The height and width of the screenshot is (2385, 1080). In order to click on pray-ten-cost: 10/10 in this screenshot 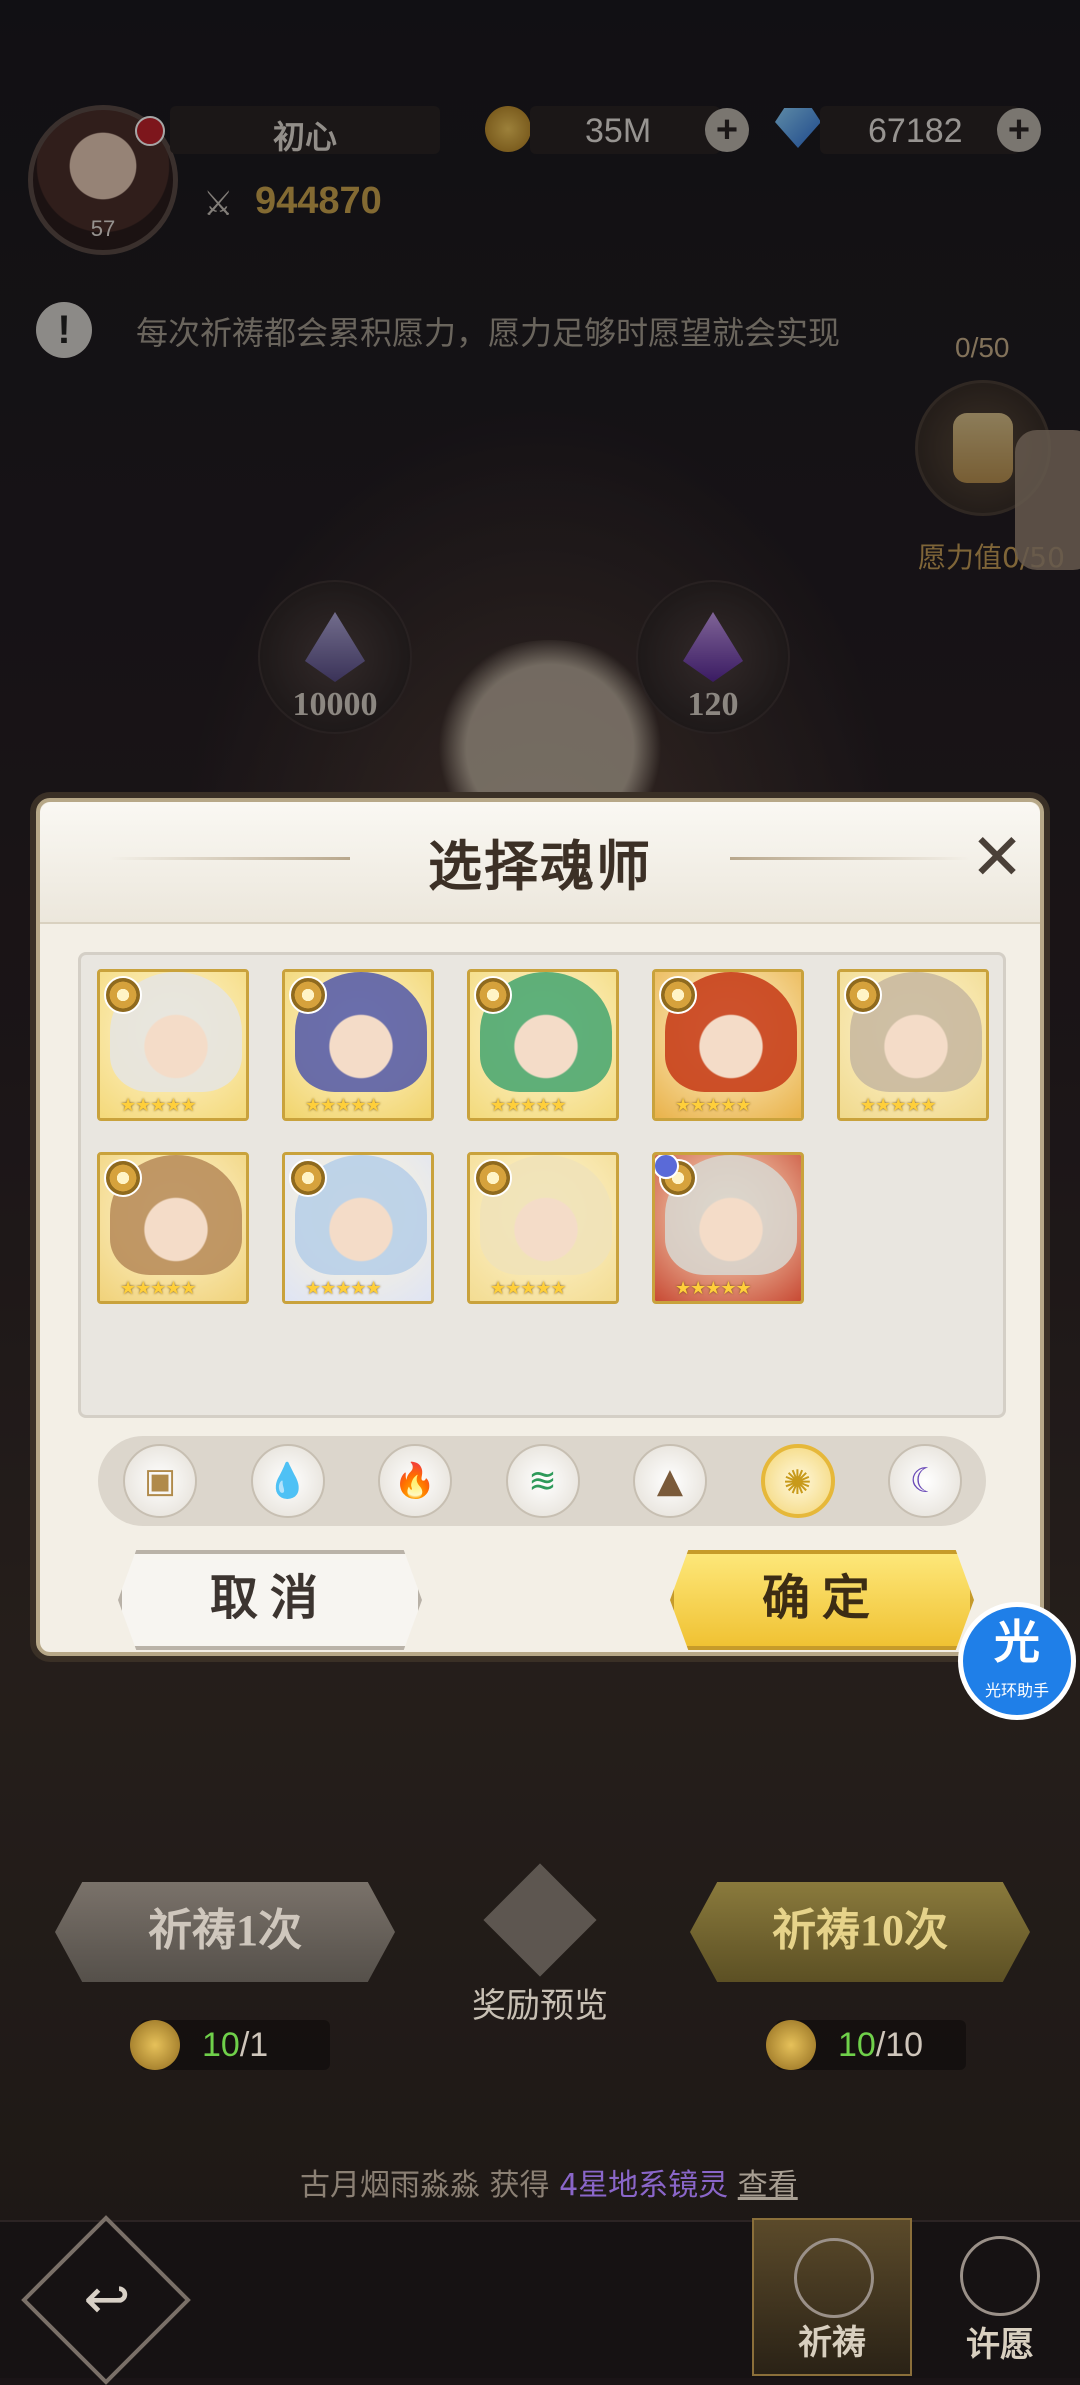, I will do `click(866, 2045)`.